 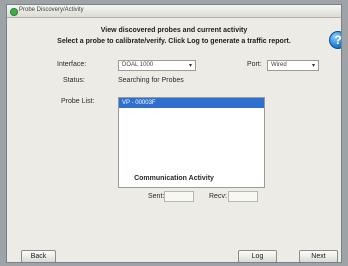 I want to click on port-select: Wired ▾, so click(x=293, y=65).